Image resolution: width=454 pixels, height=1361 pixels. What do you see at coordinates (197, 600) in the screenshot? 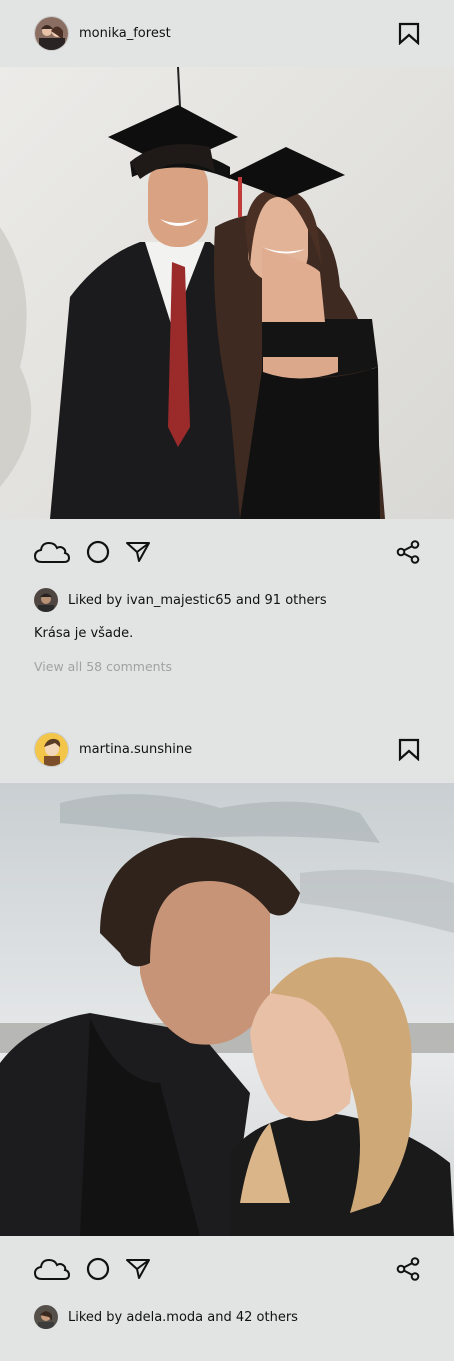
I see `likes-text: Liked by ivan_majestic65 and 91 others` at bounding box center [197, 600].